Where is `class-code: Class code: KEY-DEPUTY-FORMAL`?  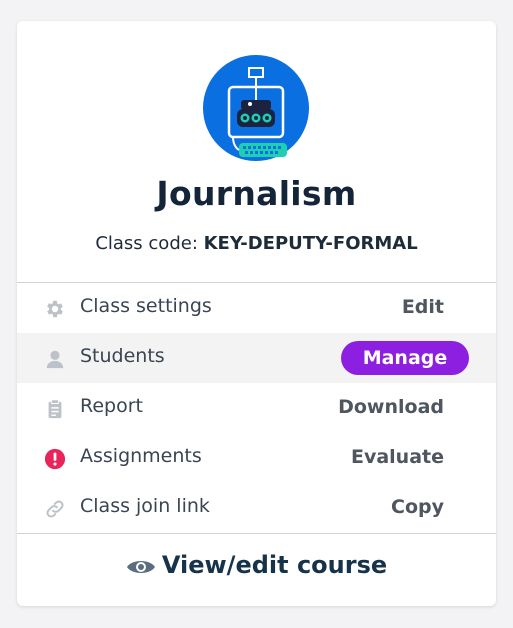 class-code: Class code: KEY-DEPUTY-FORMAL is located at coordinates (256, 243).